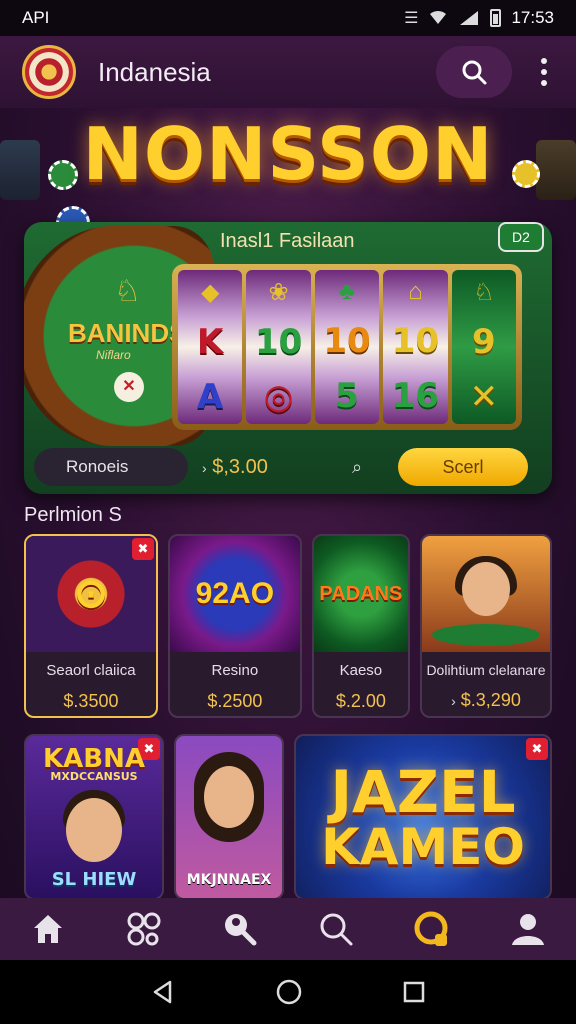 This screenshot has width=576, height=1024. Describe the element at coordinates (129, 387) in the screenshot. I see `wheel-x-icon: ✕` at that location.